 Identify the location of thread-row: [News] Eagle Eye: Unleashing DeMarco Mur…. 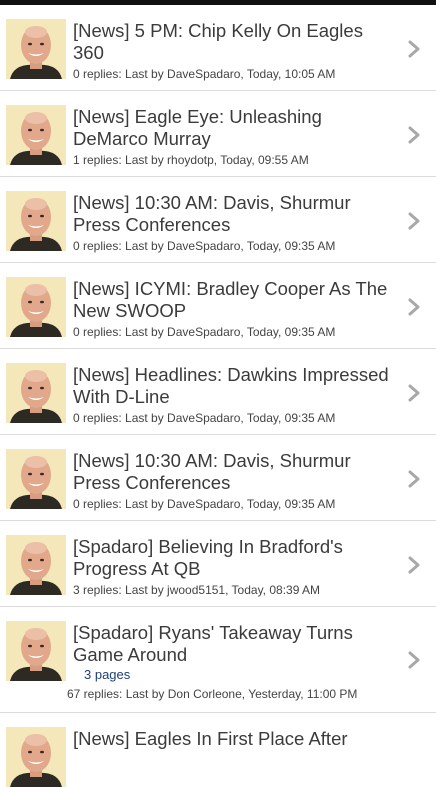
(218, 134).